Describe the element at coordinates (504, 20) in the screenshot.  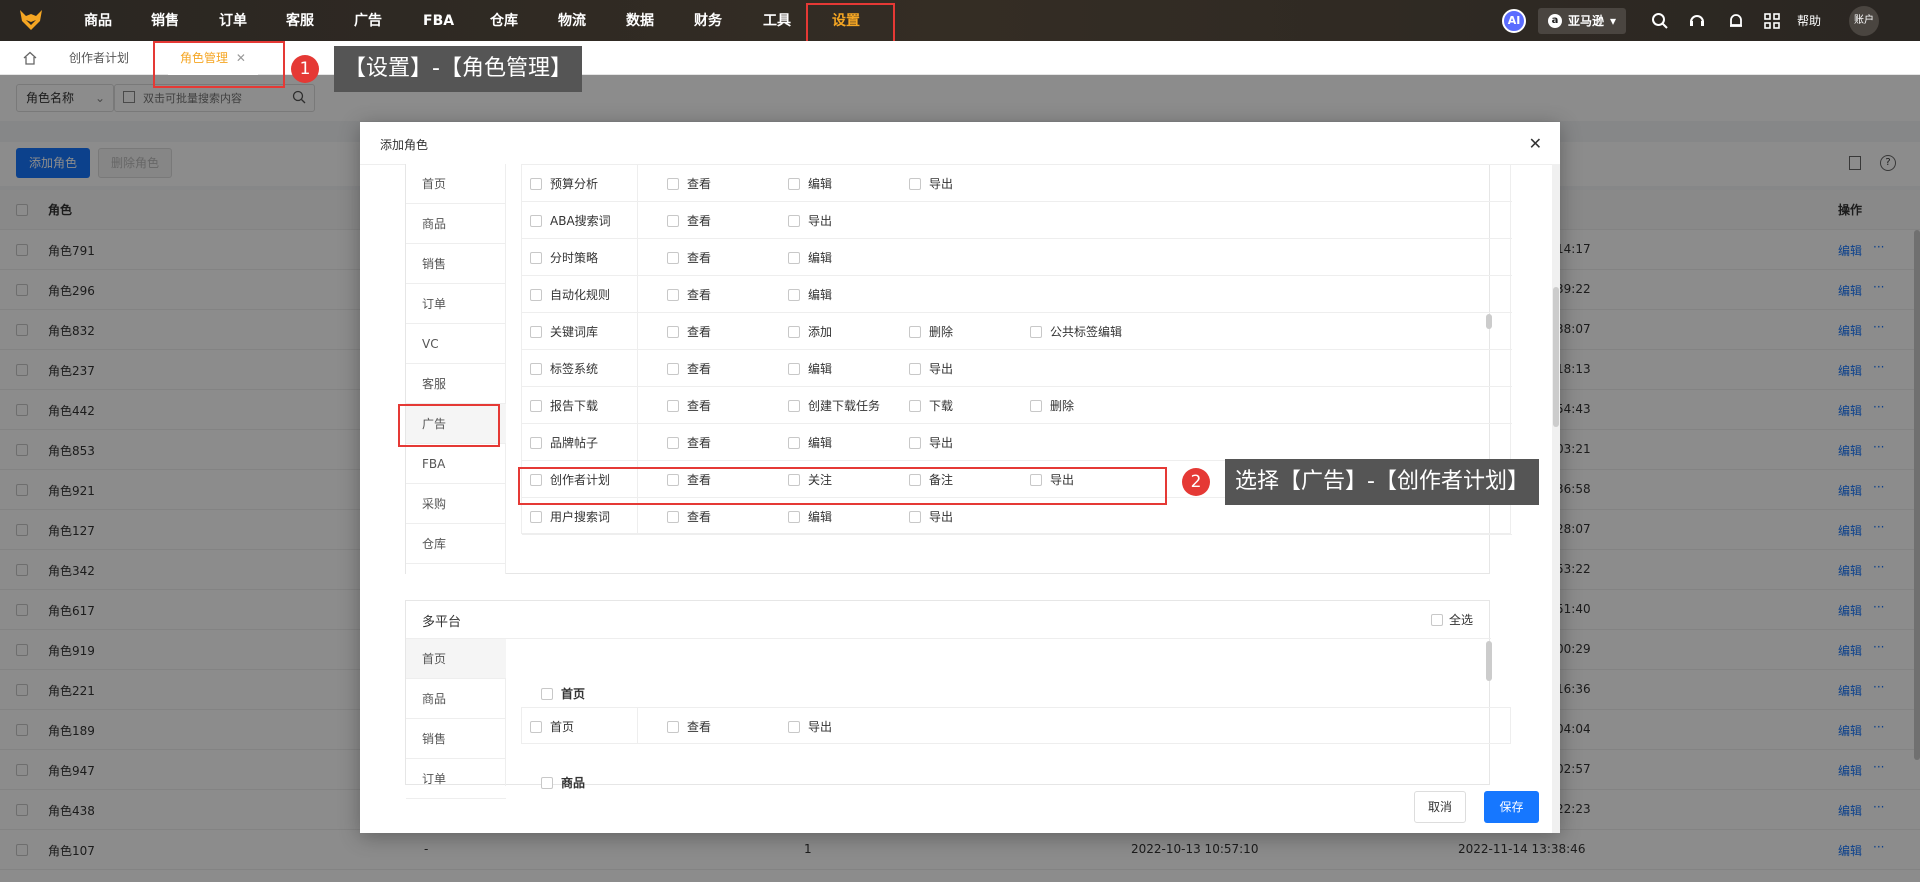
I see `nav-item-warehouse: 仓库` at that location.